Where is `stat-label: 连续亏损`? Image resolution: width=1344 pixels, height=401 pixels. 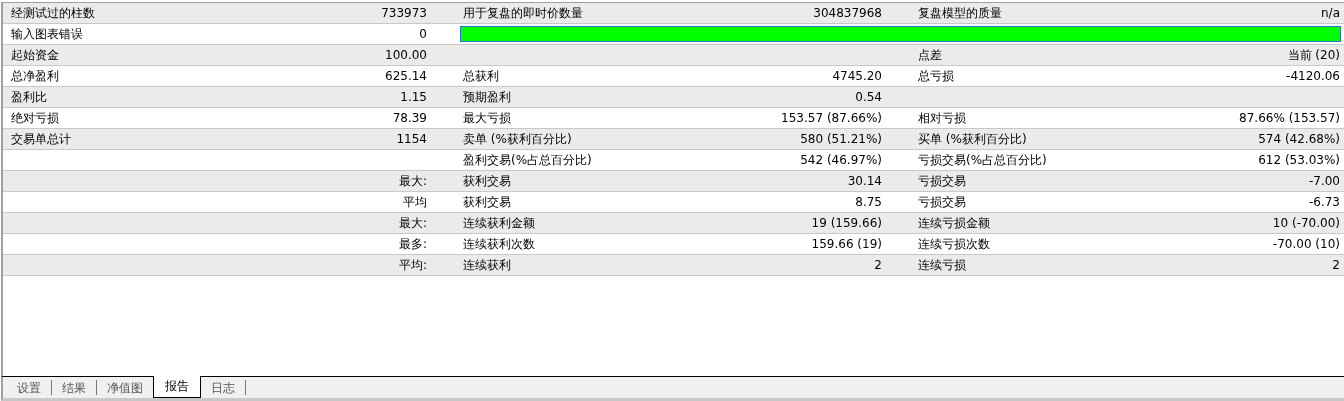 stat-label: 连续亏损 is located at coordinates (942, 265).